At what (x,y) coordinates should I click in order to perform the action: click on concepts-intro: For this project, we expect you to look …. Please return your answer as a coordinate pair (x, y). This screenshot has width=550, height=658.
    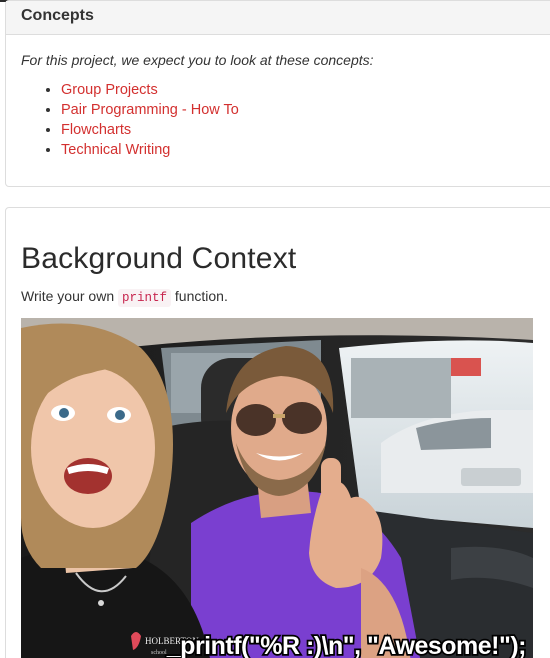
    Looking at the image, I should click on (197, 60).